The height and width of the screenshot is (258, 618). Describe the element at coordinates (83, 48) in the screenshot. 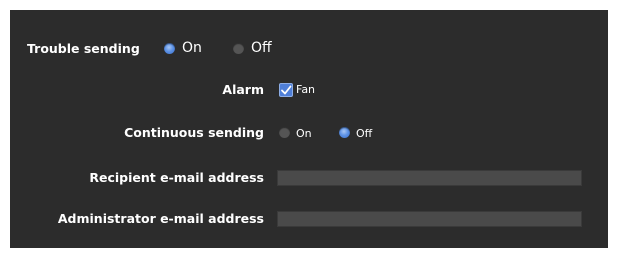

I see `trouble-sending-label: Trouble sending` at that location.